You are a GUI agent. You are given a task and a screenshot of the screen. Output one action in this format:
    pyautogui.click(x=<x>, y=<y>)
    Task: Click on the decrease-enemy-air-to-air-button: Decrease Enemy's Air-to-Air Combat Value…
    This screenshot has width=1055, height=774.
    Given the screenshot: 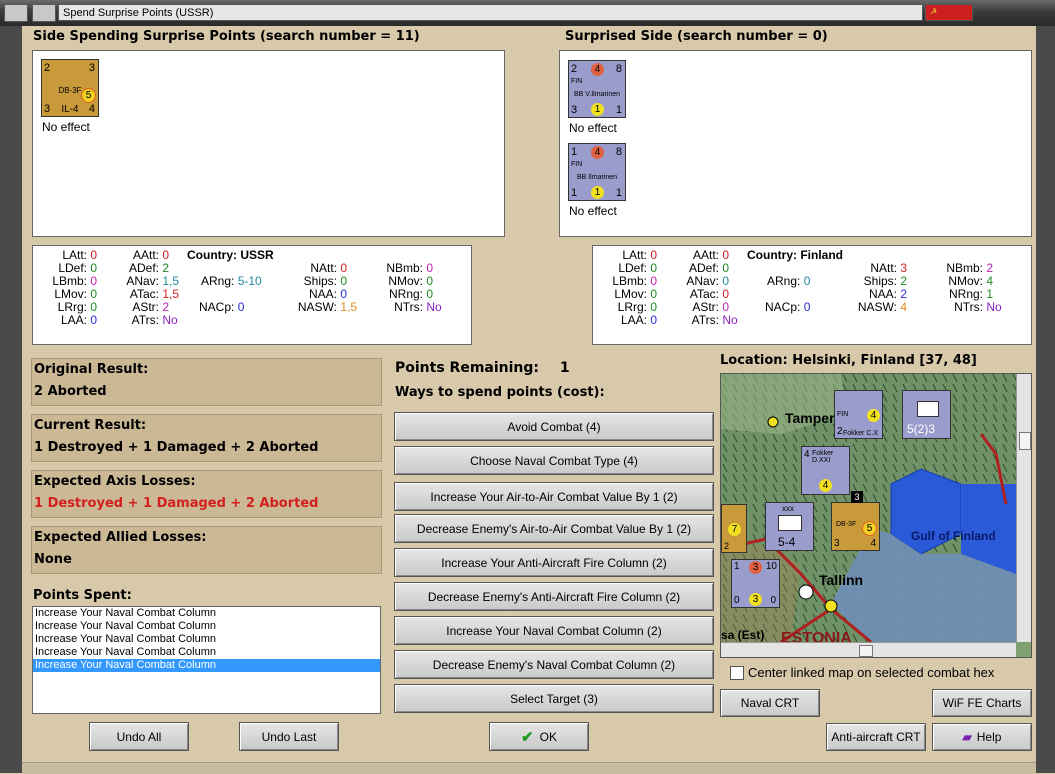 What is the action you would take?
    pyautogui.click(x=554, y=528)
    